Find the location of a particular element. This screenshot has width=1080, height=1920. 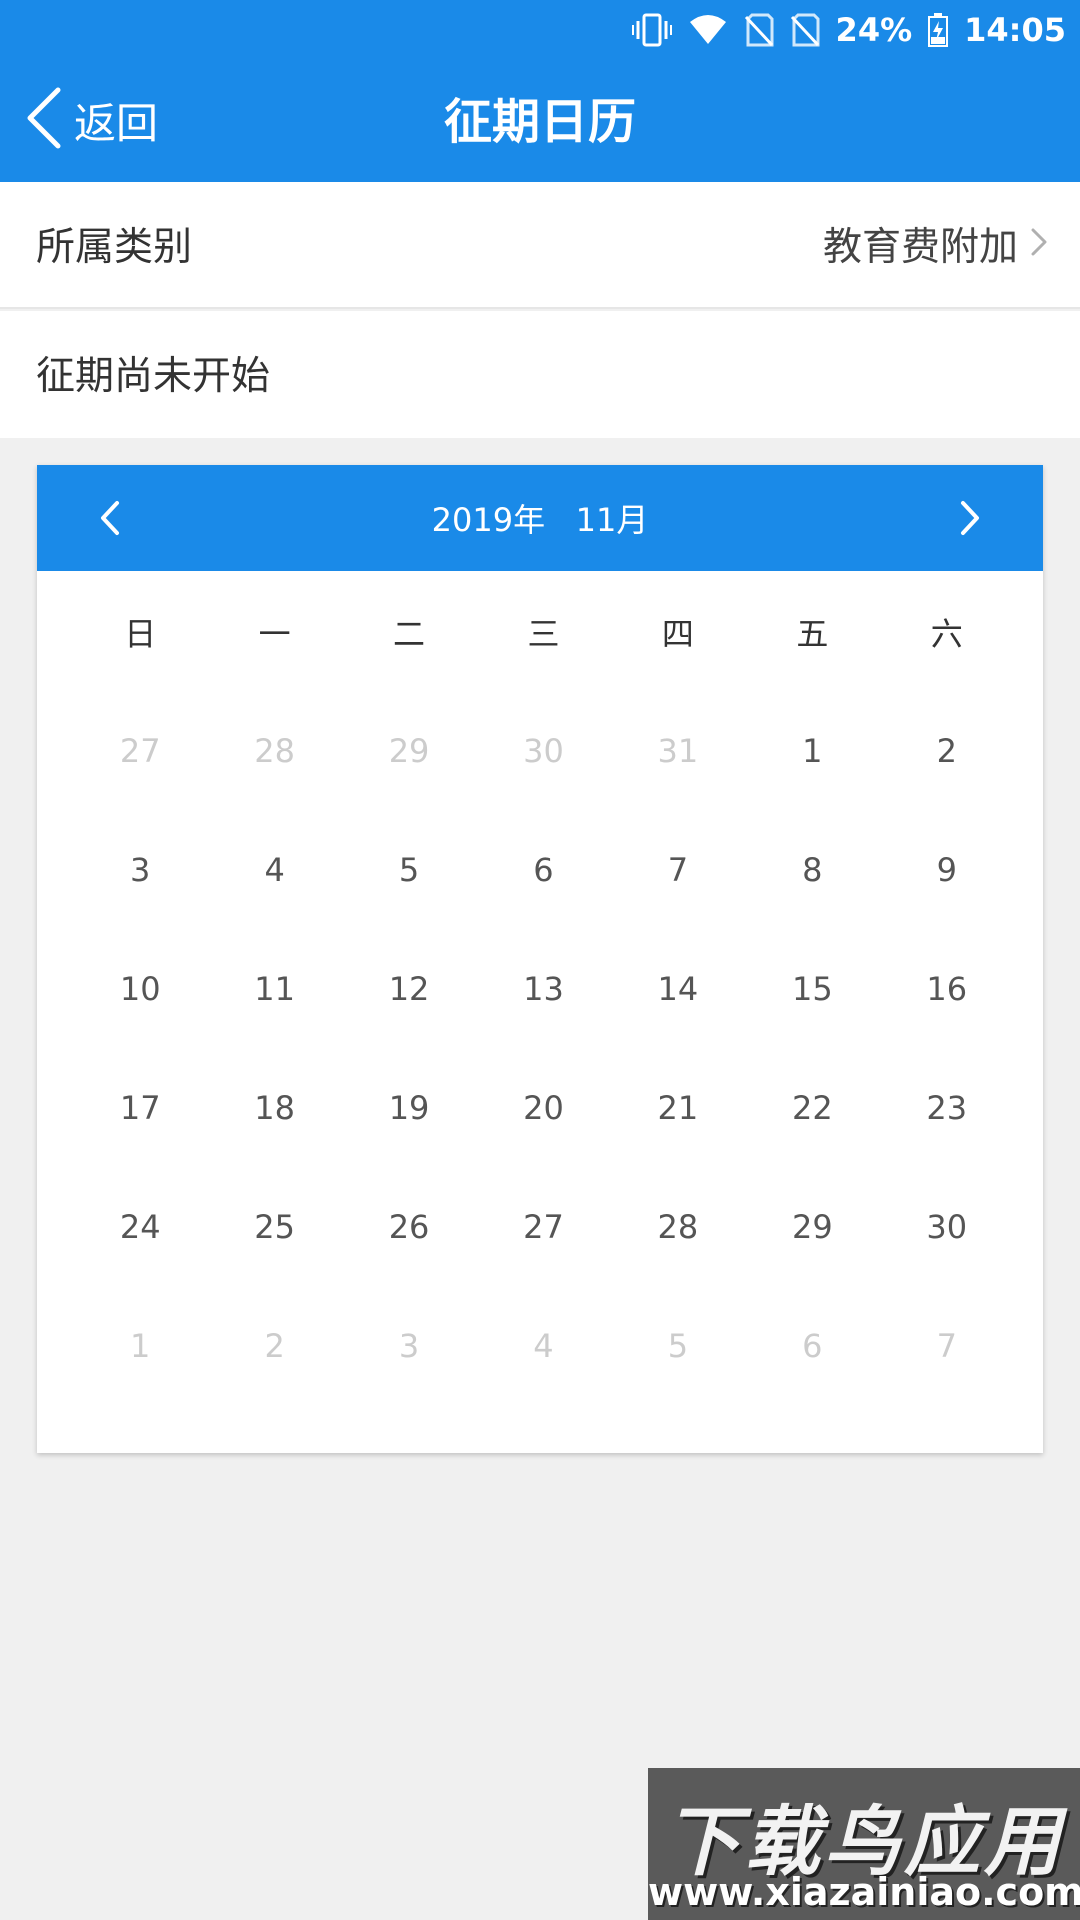

status-bar: 24% 14:05 is located at coordinates (540, 30).